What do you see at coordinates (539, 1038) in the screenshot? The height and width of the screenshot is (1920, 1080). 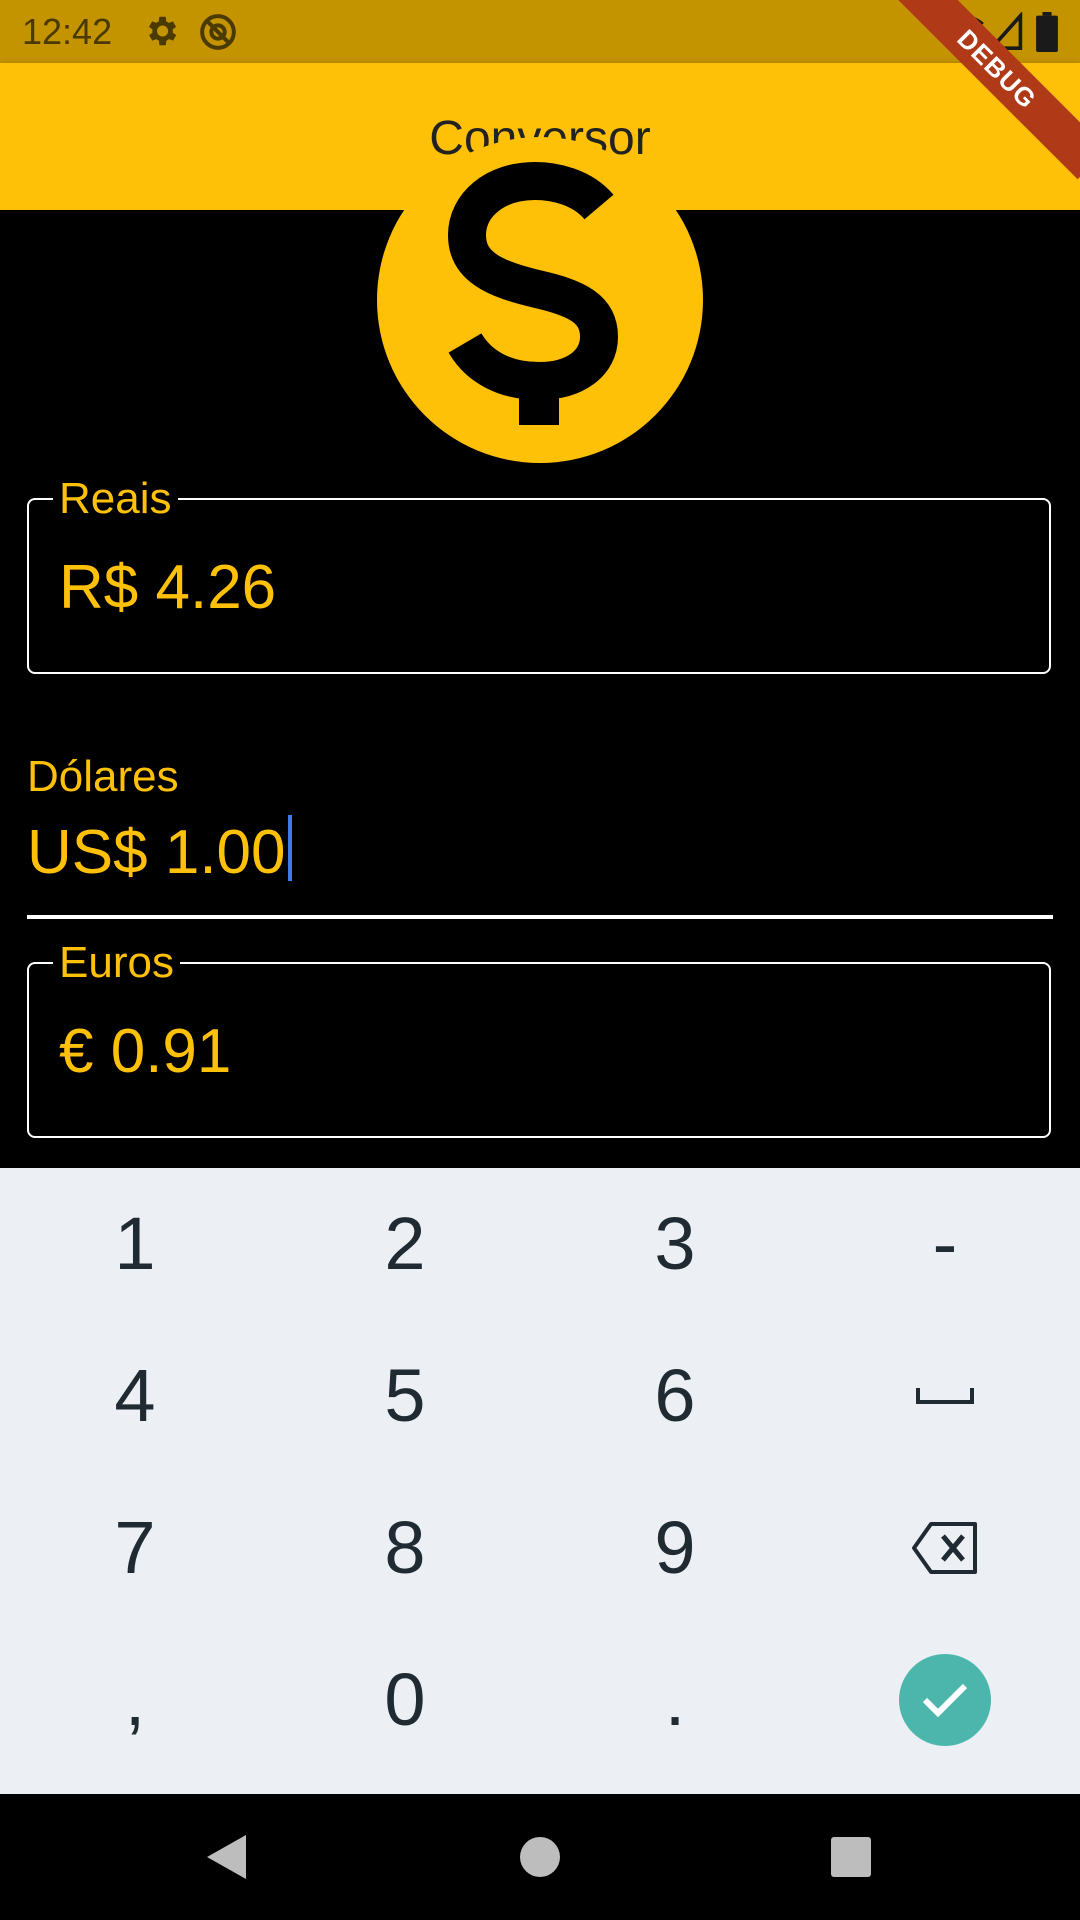 I see `euros-field: Euros € 0.91` at bounding box center [539, 1038].